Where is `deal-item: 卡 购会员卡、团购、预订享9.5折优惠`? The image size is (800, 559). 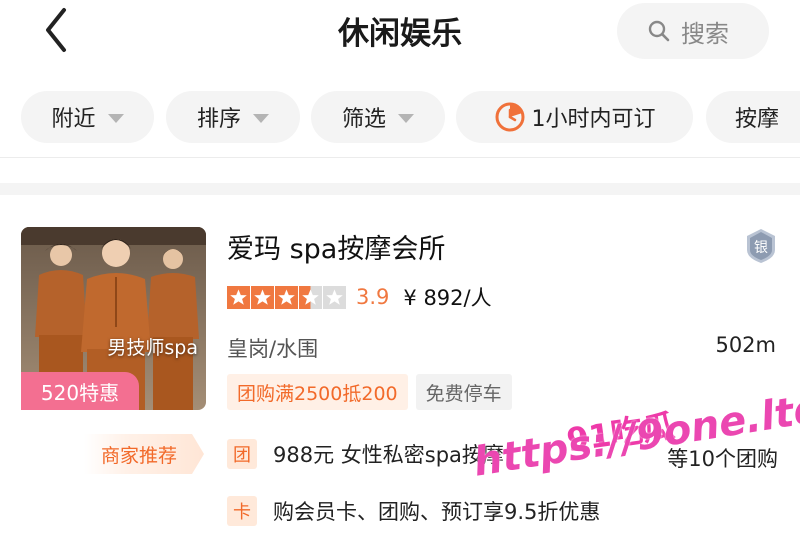
deal-item: 卡 购会员卡、团购、预订享9.5折优惠 is located at coordinates (413, 511).